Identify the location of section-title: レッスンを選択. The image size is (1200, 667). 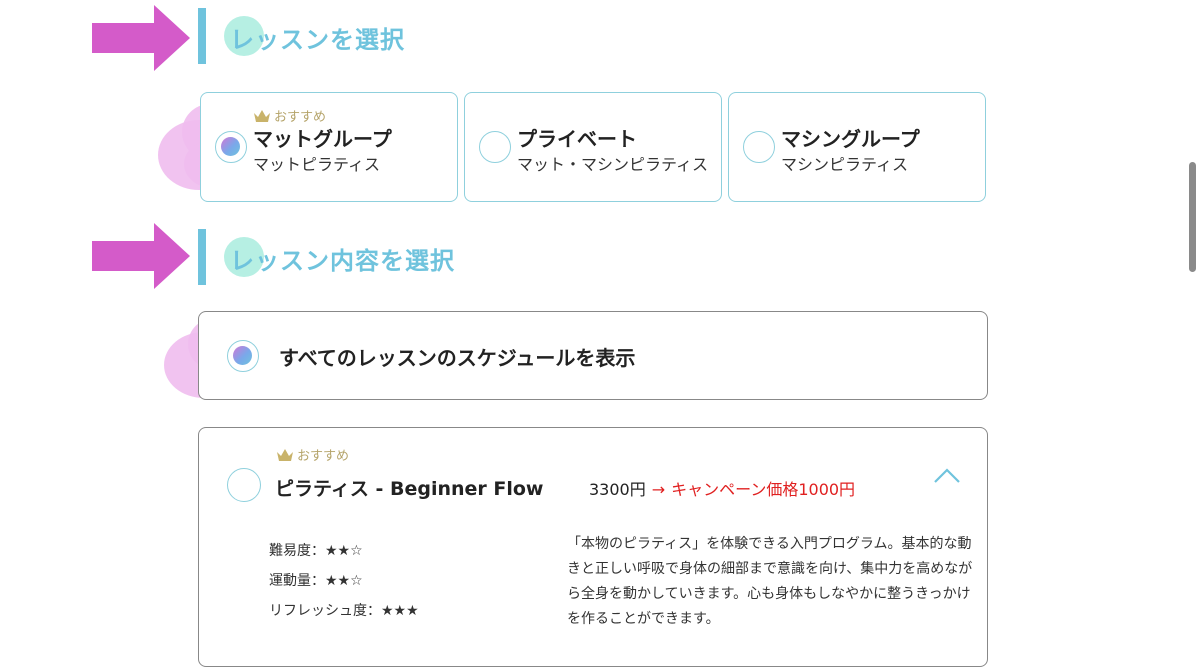
(317, 40).